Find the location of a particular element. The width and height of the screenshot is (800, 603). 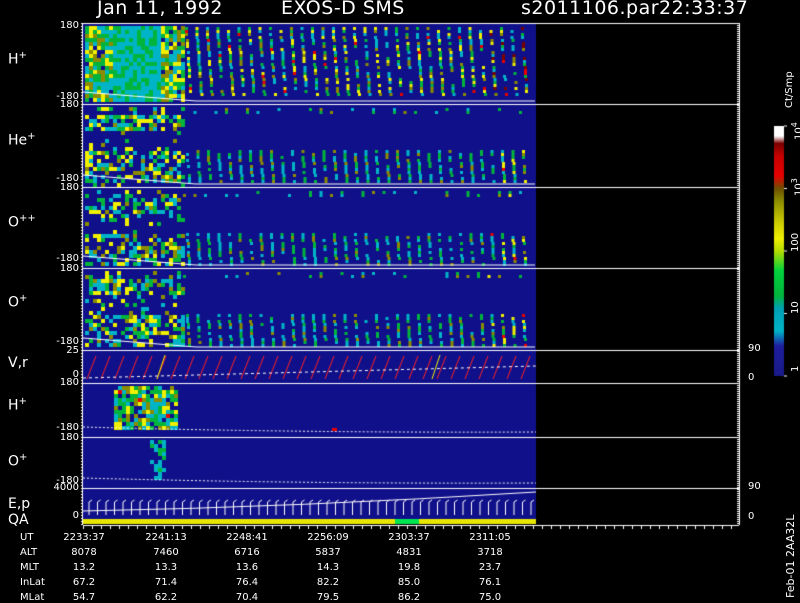

ytick-top-ep: 4000 is located at coordinates (66, 487).